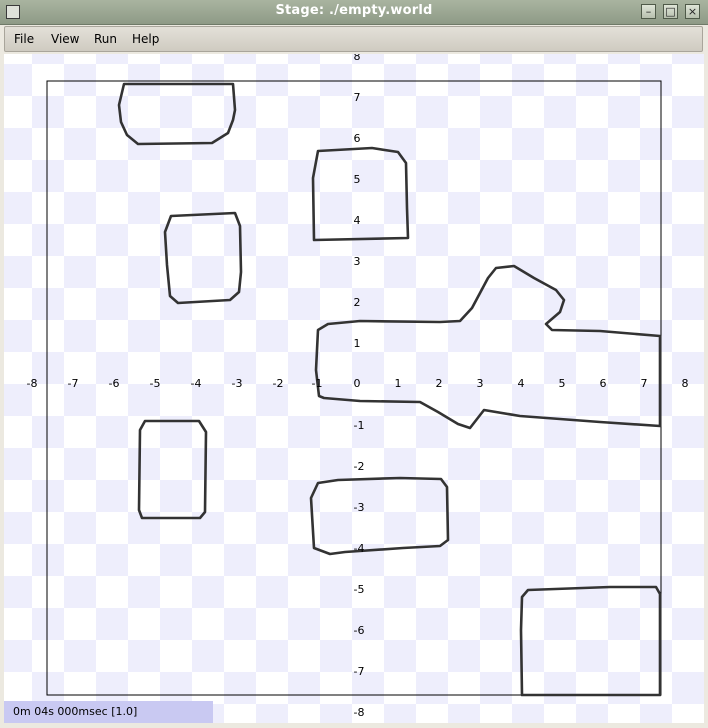 The image size is (708, 728). What do you see at coordinates (359, 589) in the screenshot?
I see `y-tick: -5` at bounding box center [359, 589].